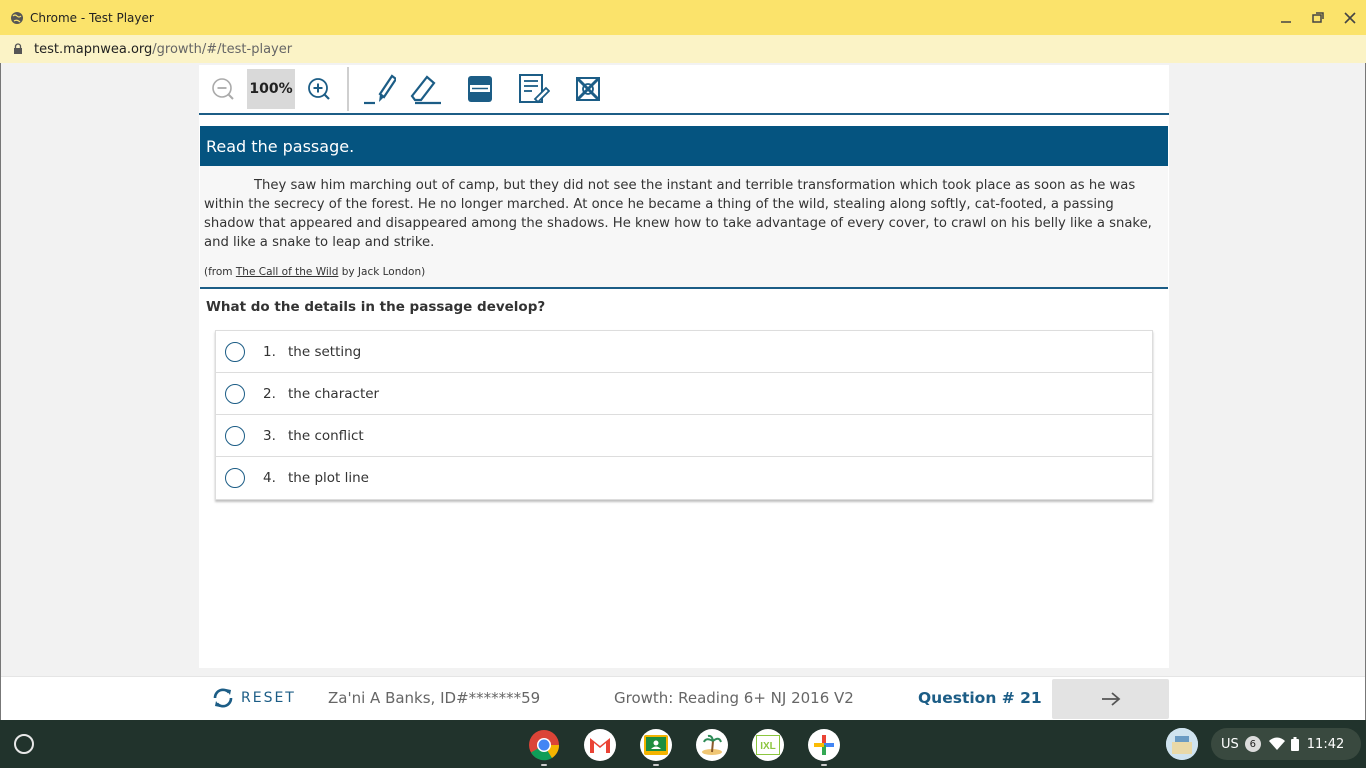  I want to click on choice-text: the conflict, so click(326, 435).